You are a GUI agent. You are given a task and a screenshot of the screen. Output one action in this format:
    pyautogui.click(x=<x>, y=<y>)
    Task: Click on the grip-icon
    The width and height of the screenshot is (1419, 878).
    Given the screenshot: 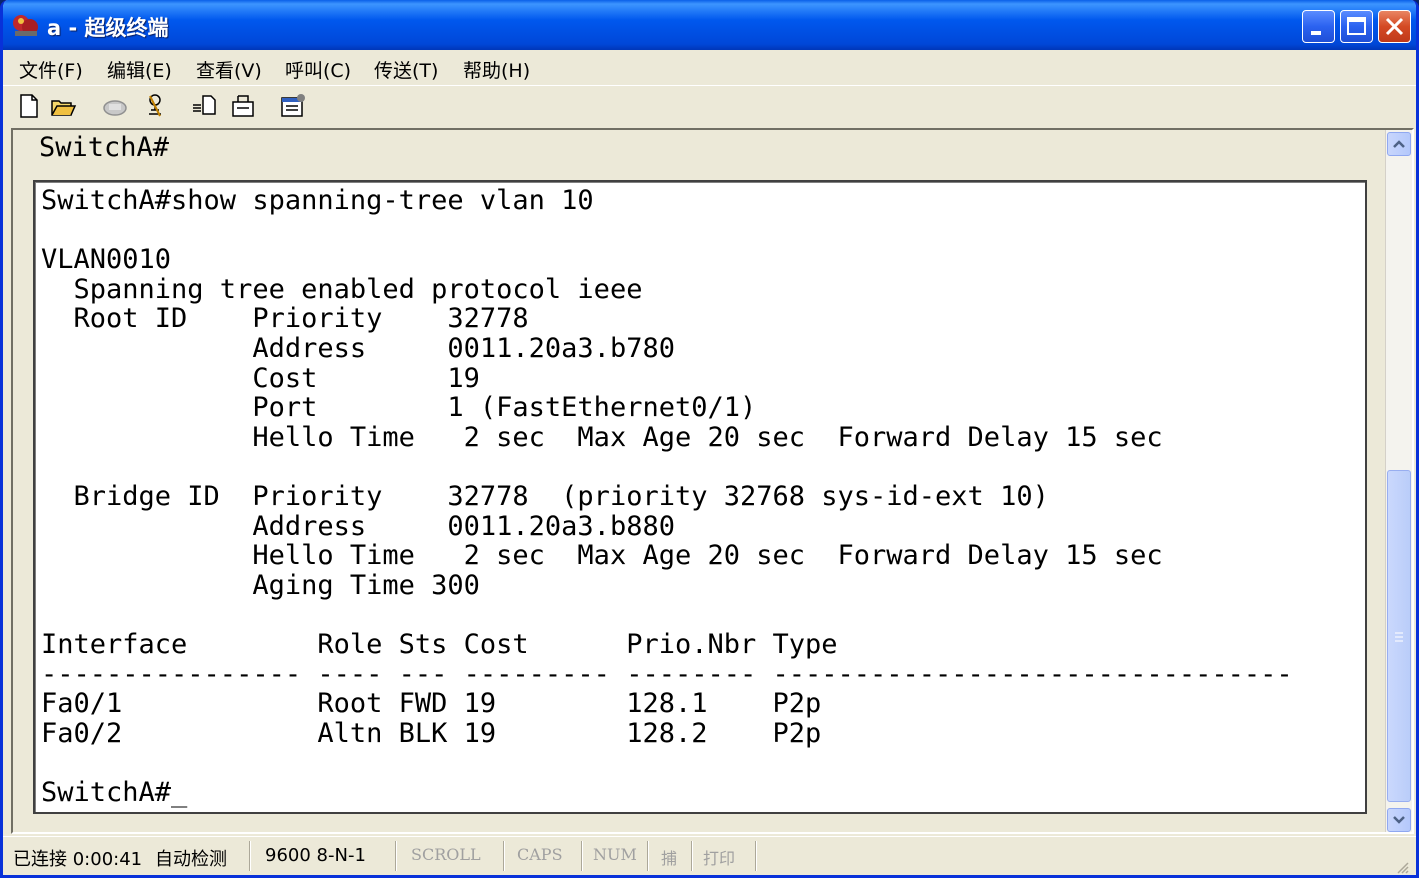 What is the action you would take?
    pyautogui.click(x=1399, y=637)
    